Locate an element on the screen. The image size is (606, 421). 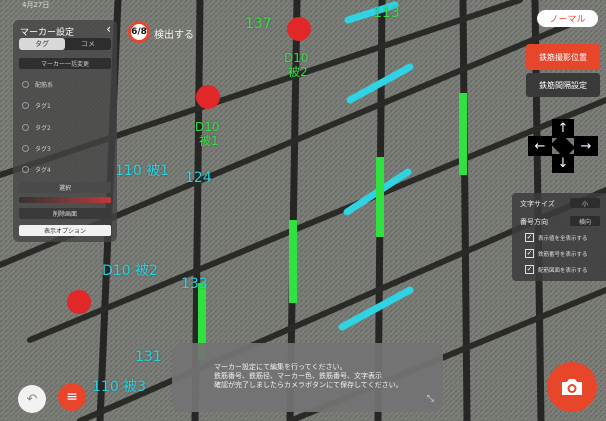
option-item: 配筋系 is located at coordinates (37, 84).